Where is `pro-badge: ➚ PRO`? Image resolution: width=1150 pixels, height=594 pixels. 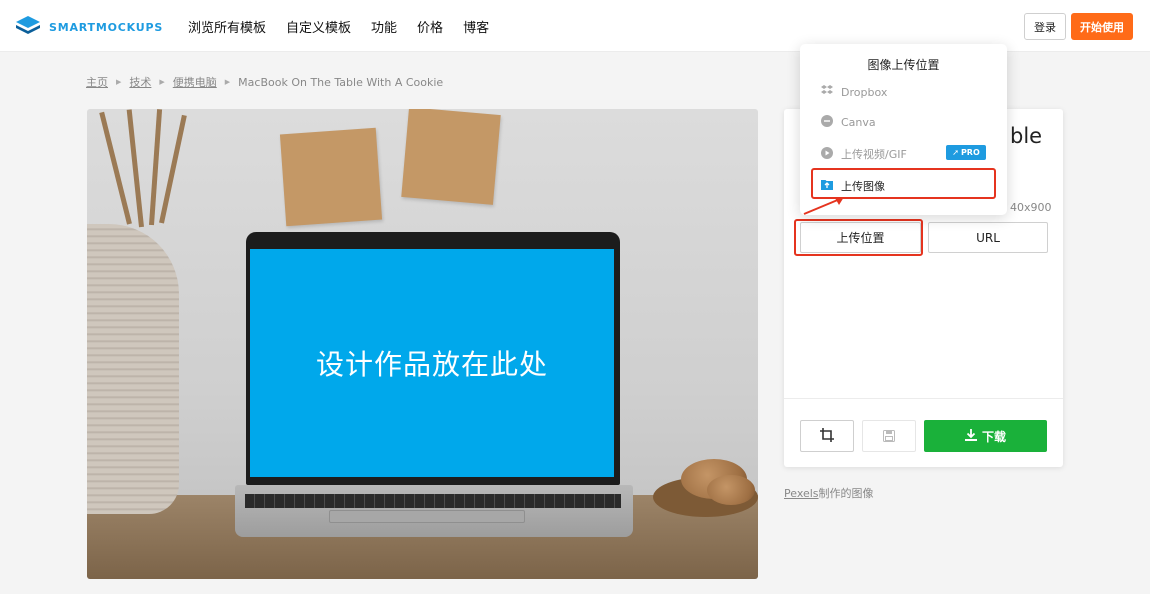 pro-badge: ➚ PRO is located at coordinates (966, 152).